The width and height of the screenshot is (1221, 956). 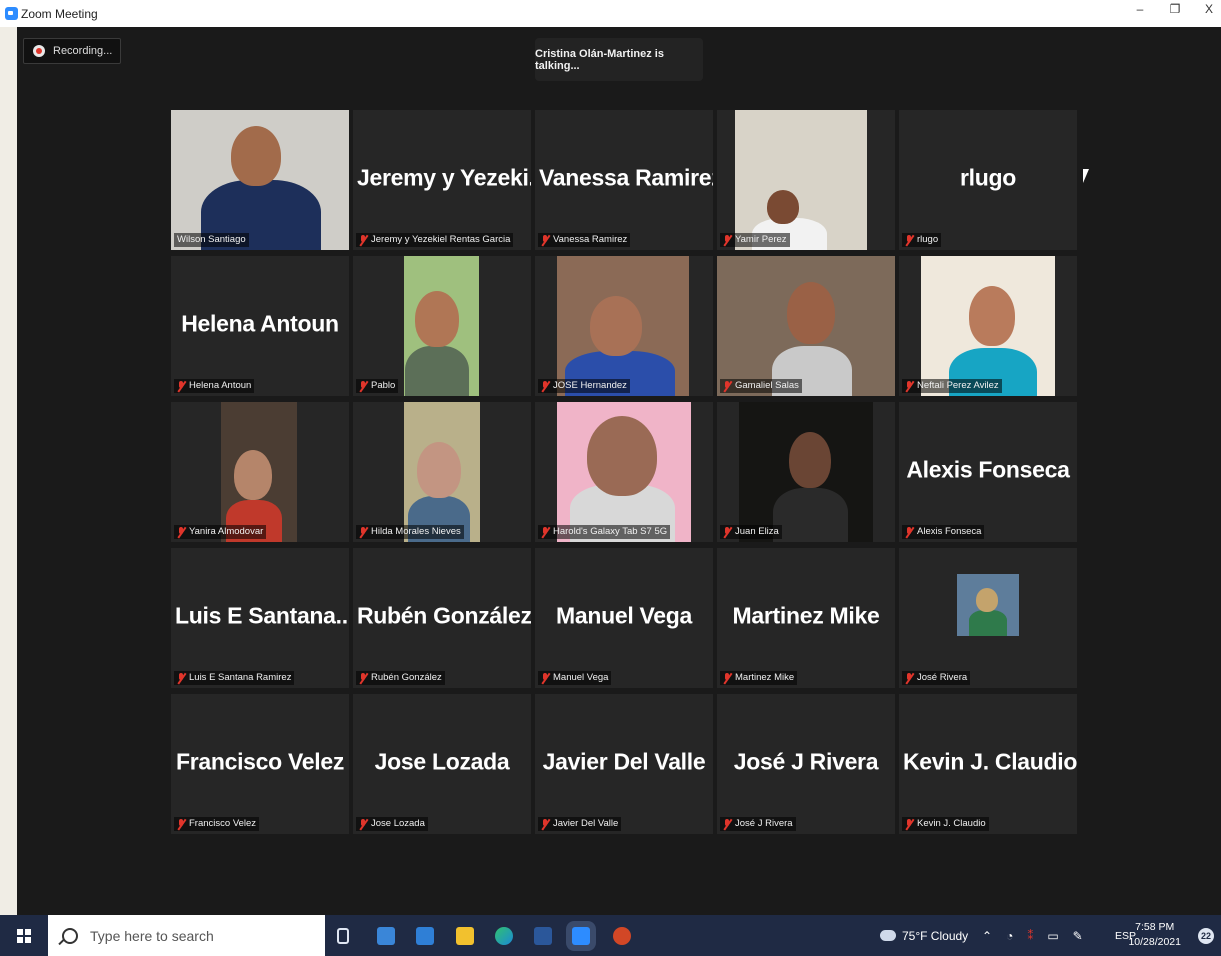 What do you see at coordinates (806, 326) in the screenshot?
I see `participant-tile: Gamaliel Salas` at bounding box center [806, 326].